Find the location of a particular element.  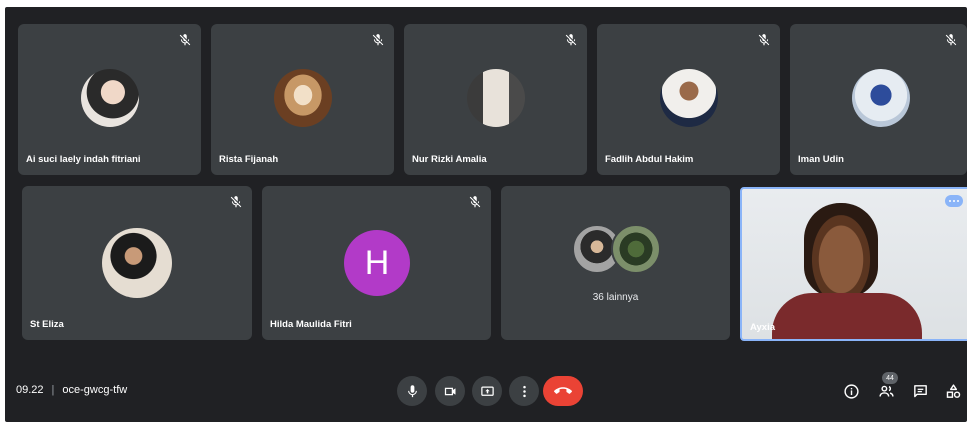

present-screen-icon is located at coordinates (487, 391).